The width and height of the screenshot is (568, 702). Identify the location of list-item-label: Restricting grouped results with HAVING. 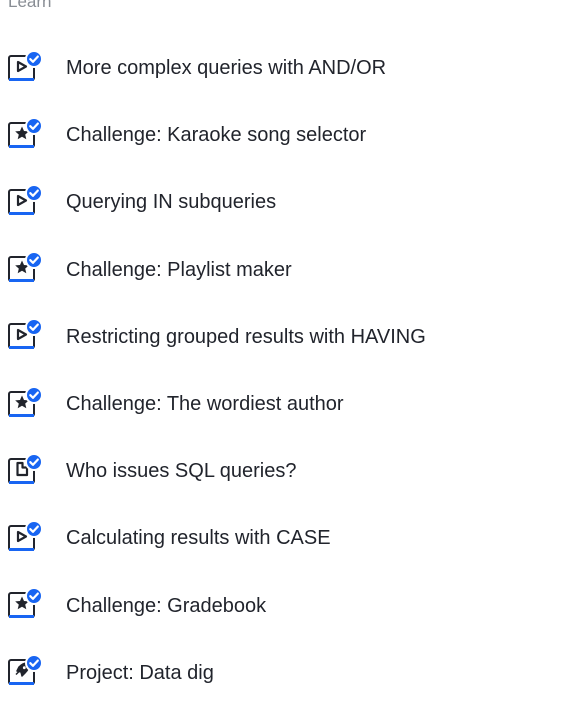
(246, 336).